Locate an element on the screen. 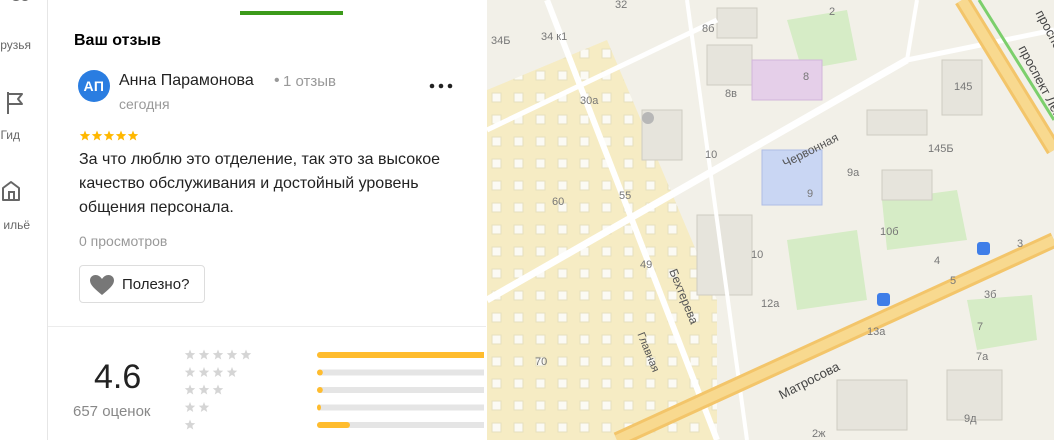 Image resolution: width=1054 pixels, height=440 pixels. nav-item-guide-label: Гид is located at coordinates (10, 135).